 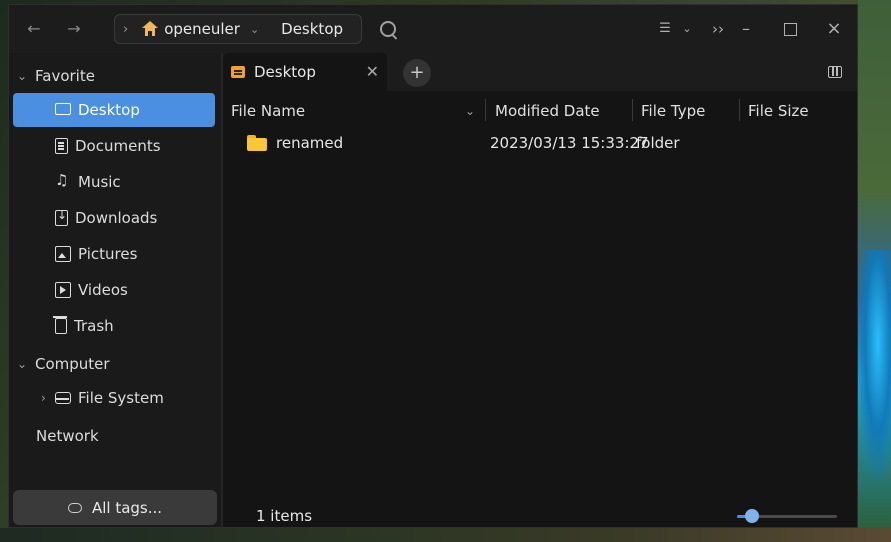 I want to click on view-options-chevron-icon: ⌄, so click(x=687, y=29).